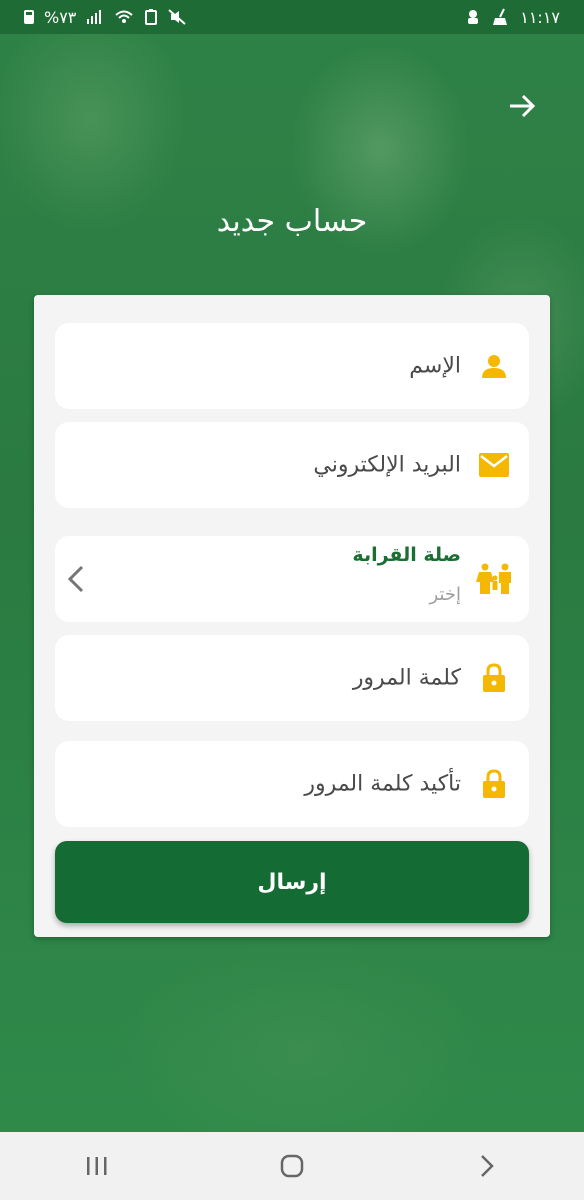 The image size is (584, 1200). Describe the element at coordinates (292, 221) in the screenshot. I see `page-title: حساب جديد` at that location.